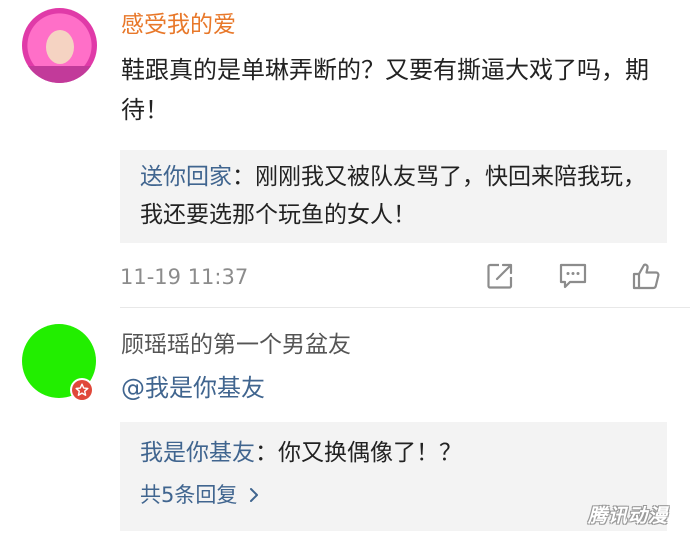  Describe the element at coordinates (184, 277) in the screenshot. I see `comment-1-timestamp: 11-19 11:37` at that location.